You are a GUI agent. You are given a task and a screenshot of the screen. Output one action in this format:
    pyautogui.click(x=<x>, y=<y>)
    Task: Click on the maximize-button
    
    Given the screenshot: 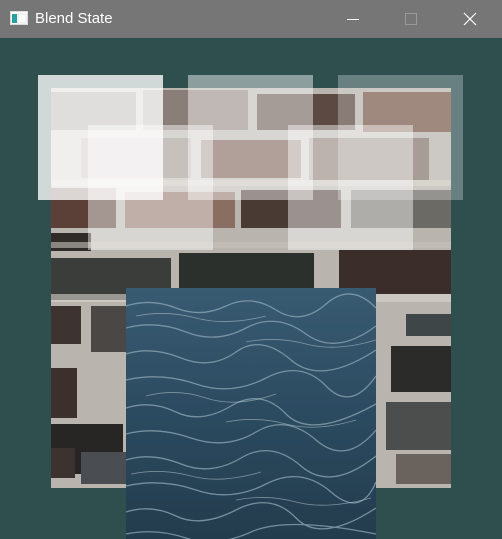 What is the action you would take?
    pyautogui.click(x=411, y=19)
    